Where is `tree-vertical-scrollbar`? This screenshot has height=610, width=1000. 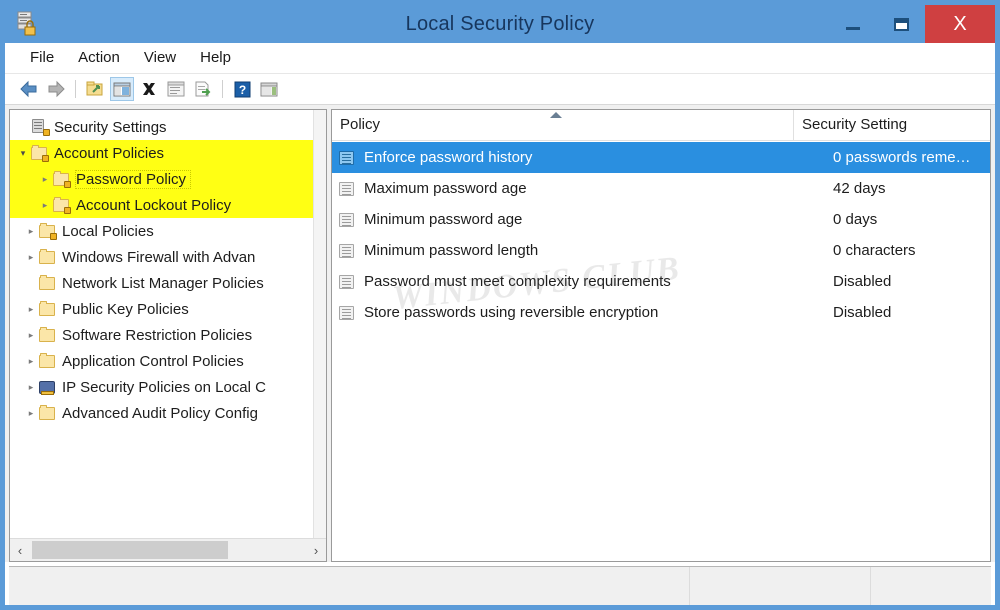
tree-vertical-scrollbar is located at coordinates (319, 324).